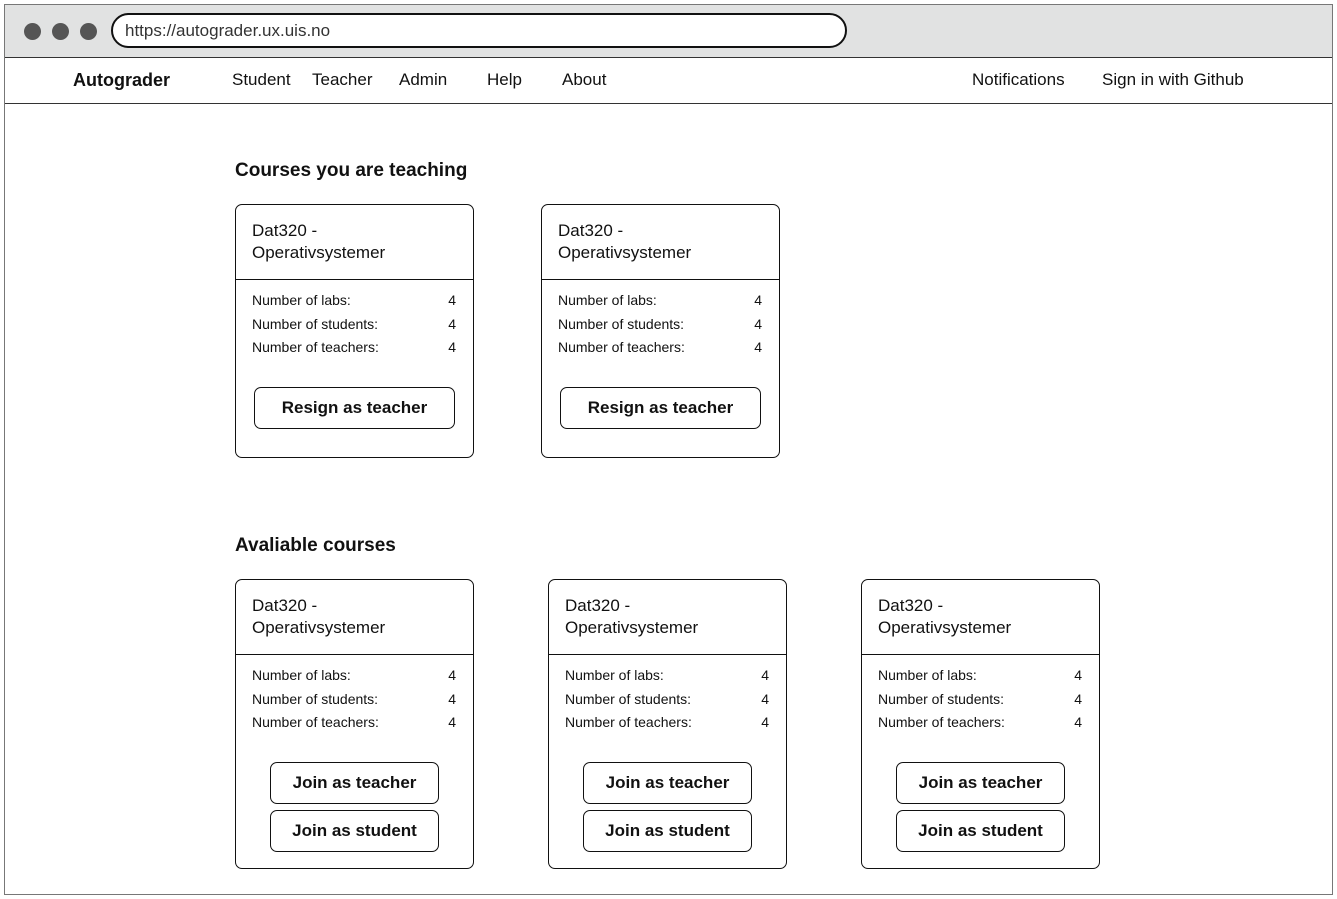 The width and height of the screenshot is (1337, 899). I want to click on window-minimize-dot-icon, so click(60, 31).